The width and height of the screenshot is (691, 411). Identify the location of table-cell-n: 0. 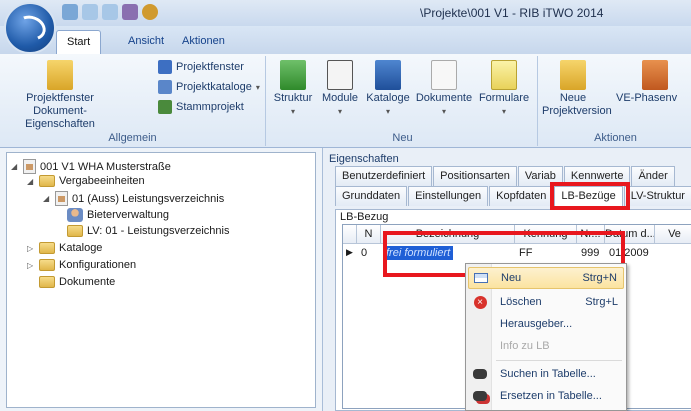
(370, 253).